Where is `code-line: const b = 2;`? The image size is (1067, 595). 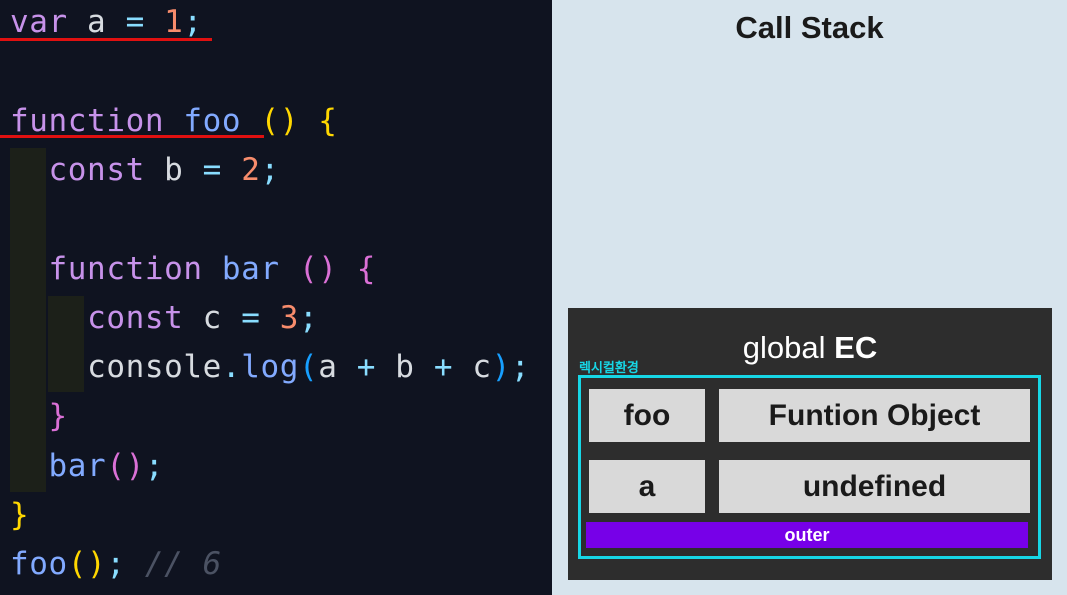 code-line: const b = 2; is located at coordinates (145, 170).